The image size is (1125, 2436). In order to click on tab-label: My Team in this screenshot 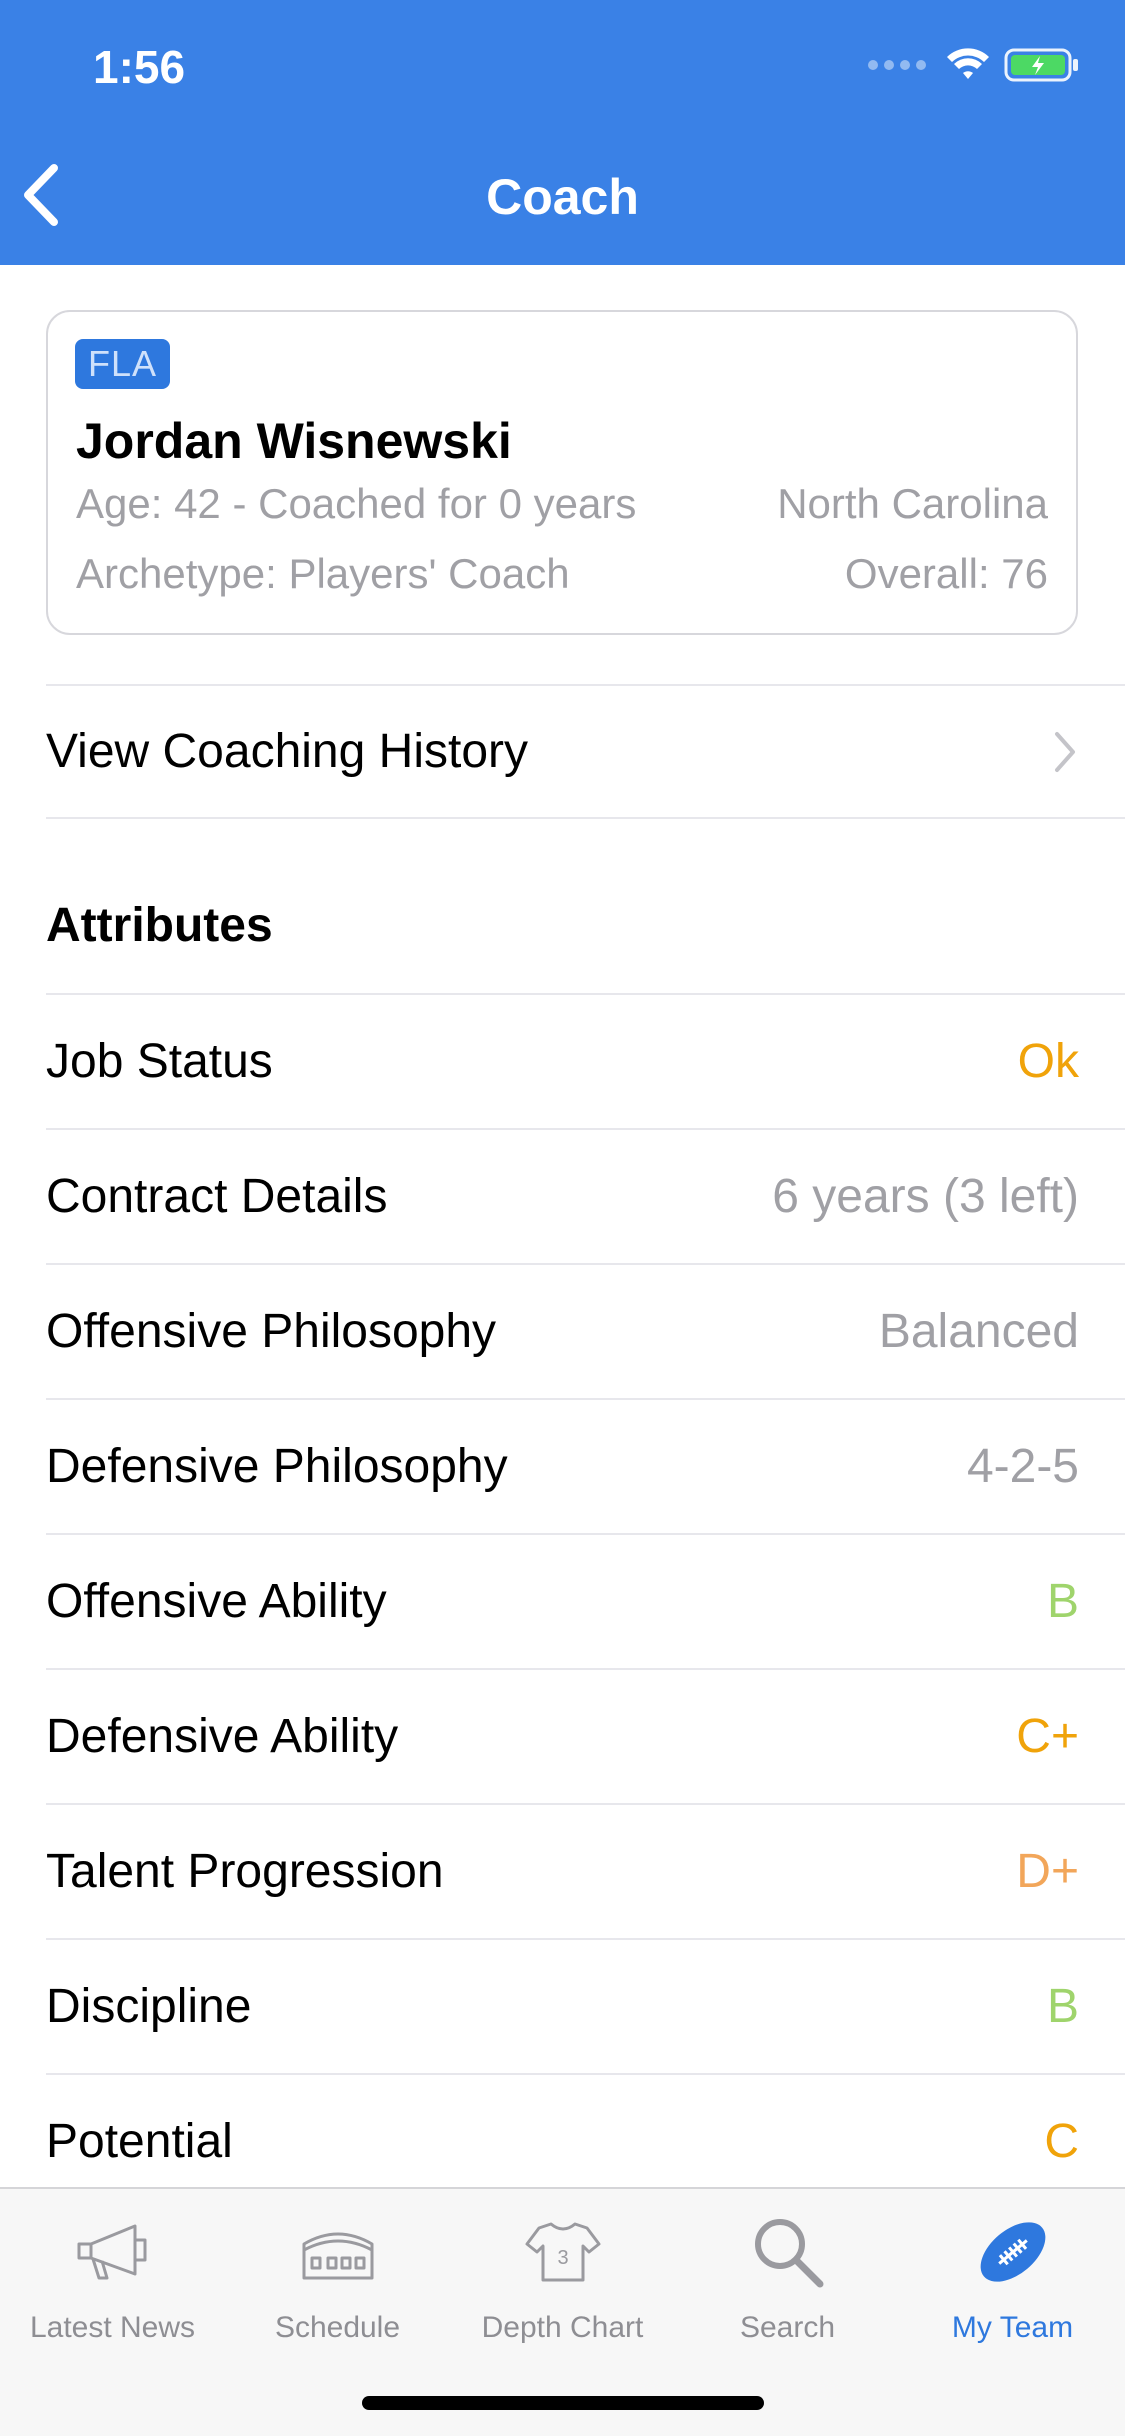, I will do `click(1012, 2327)`.